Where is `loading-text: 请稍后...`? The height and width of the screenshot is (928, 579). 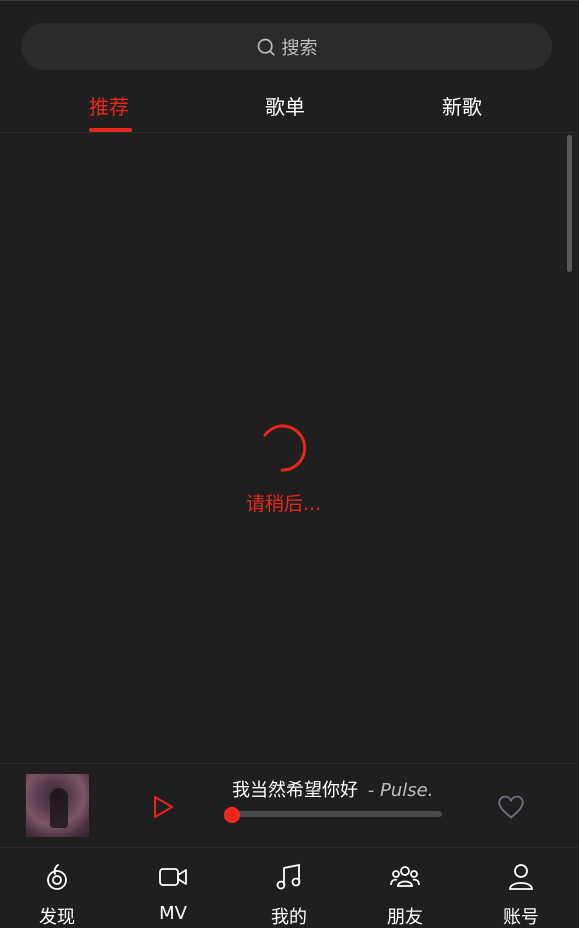 loading-text: 请稍后... is located at coordinates (283, 504).